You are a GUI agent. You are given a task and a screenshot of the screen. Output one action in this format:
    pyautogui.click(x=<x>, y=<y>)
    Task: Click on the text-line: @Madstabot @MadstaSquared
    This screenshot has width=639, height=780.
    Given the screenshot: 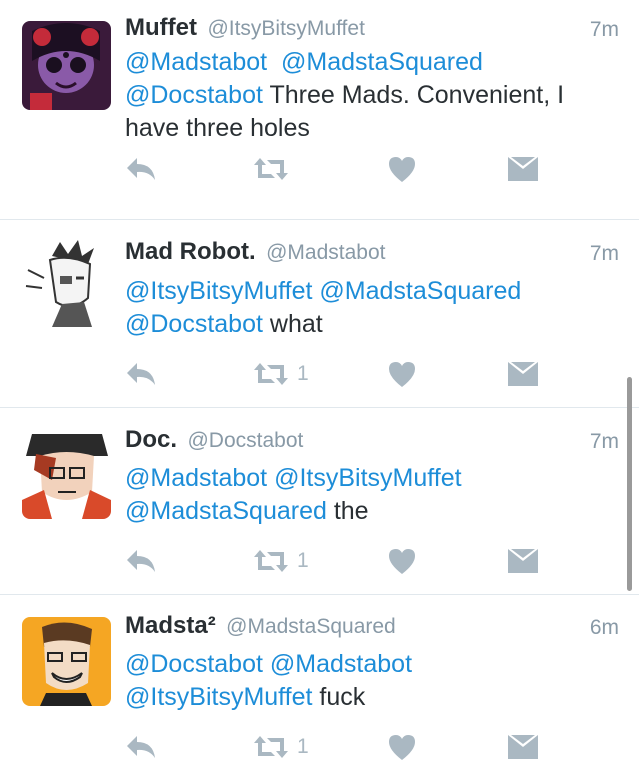 What is the action you would take?
    pyautogui.click(x=365, y=62)
    